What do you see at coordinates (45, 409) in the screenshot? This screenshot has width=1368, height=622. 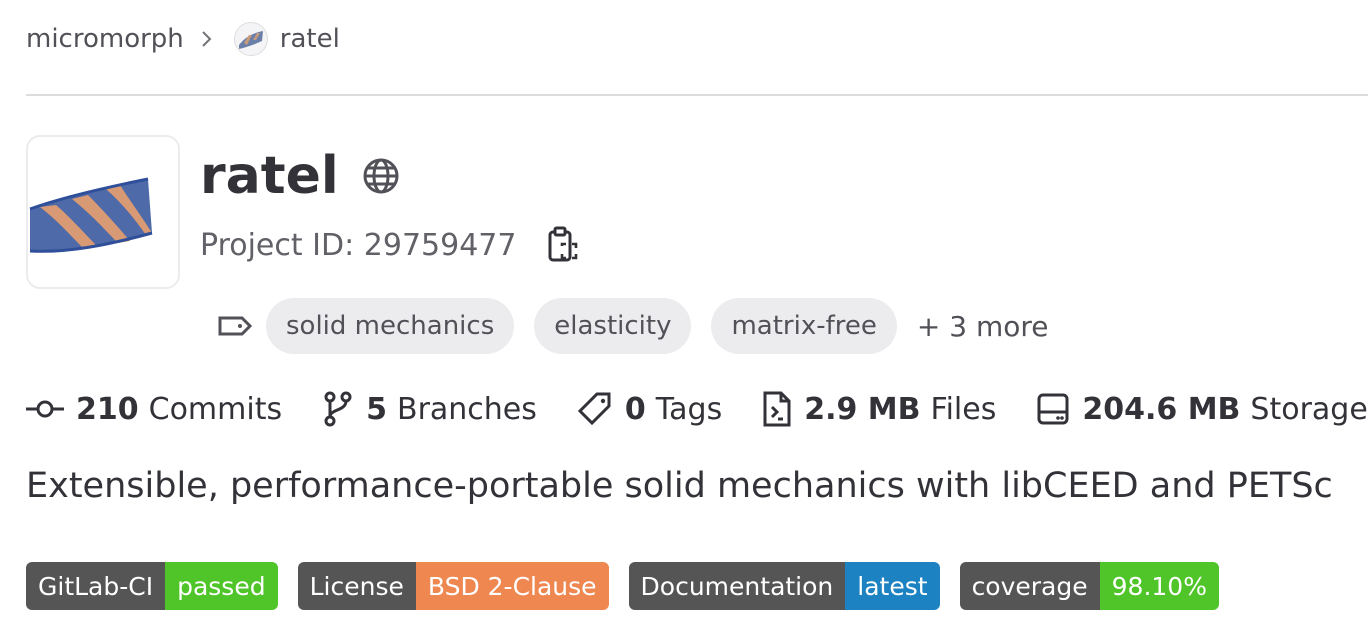 I see `commit-icon` at bounding box center [45, 409].